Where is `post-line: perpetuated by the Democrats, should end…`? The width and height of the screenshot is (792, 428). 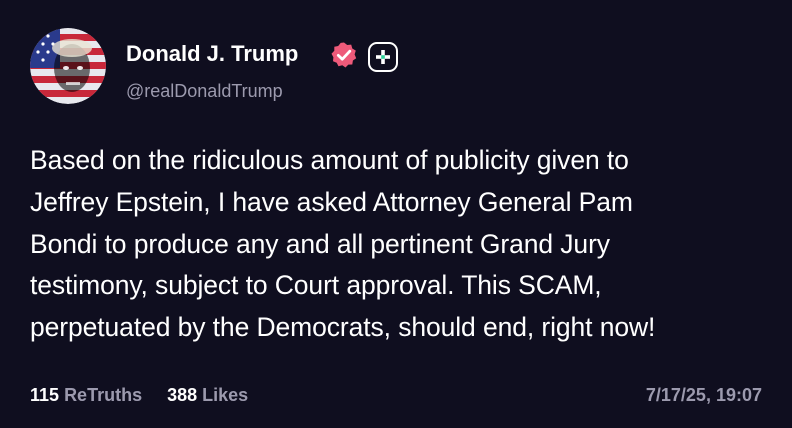
post-line: perpetuated by the Democrats, should end… is located at coordinates (343, 327).